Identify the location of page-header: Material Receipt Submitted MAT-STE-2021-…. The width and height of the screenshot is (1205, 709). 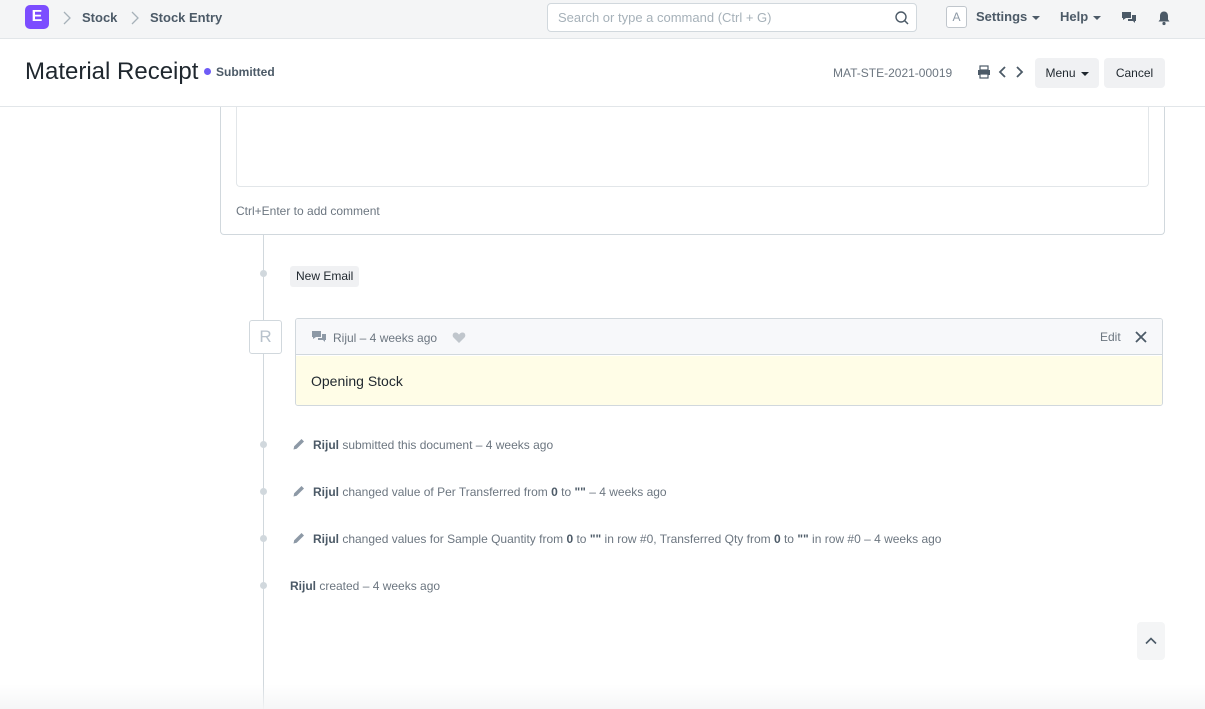
(602, 73).